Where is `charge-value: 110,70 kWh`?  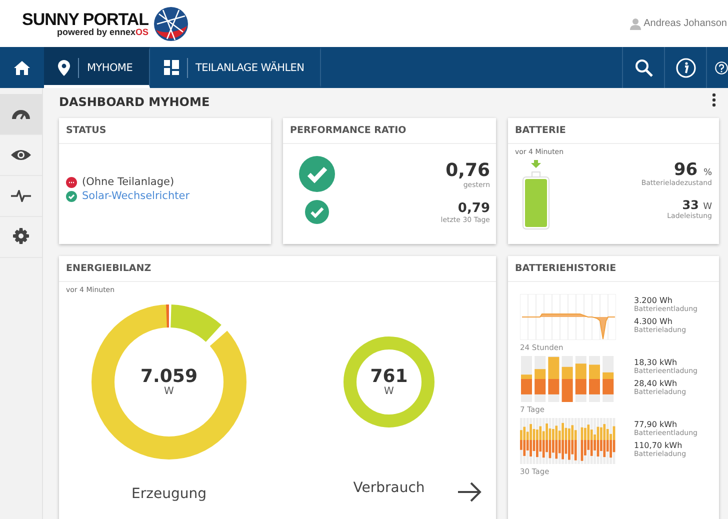 charge-value: 110,70 kWh is located at coordinates (659, 445).